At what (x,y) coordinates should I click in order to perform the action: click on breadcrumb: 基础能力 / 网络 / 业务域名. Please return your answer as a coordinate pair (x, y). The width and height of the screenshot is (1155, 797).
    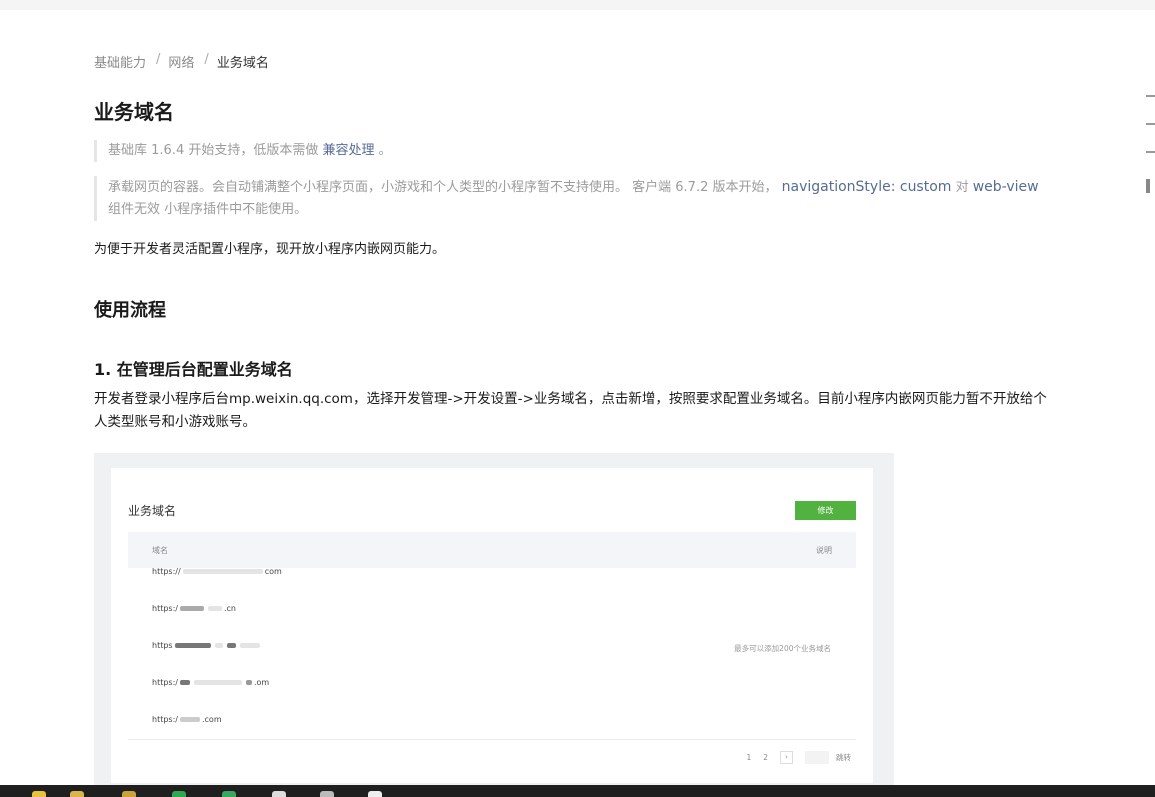
    Looking at the image, I should click on (181, 61).